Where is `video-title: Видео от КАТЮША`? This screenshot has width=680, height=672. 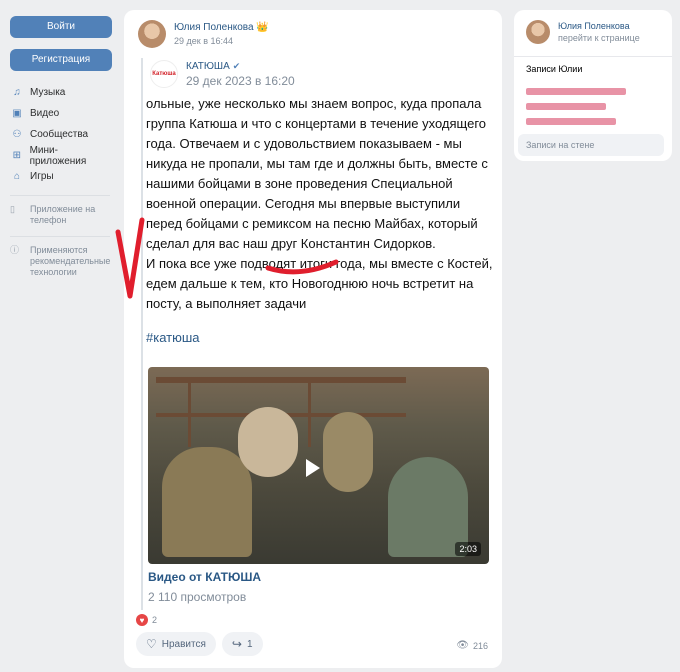 video-title: Видео от КАТЮША is located at coordinates (204, 577).